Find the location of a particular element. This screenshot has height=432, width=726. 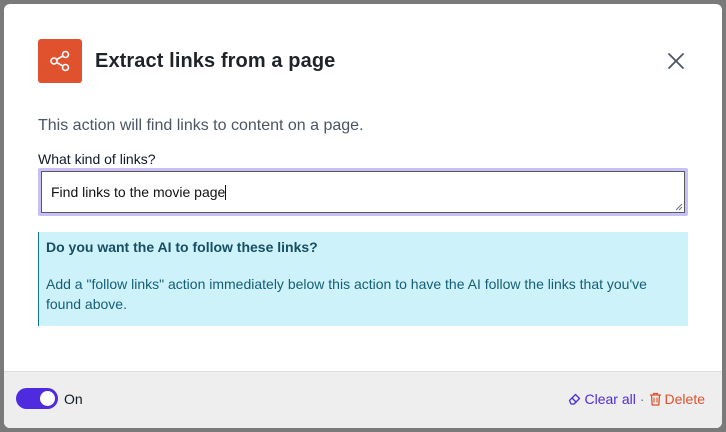

enabled-toggle is located at coordinates (37, 398).